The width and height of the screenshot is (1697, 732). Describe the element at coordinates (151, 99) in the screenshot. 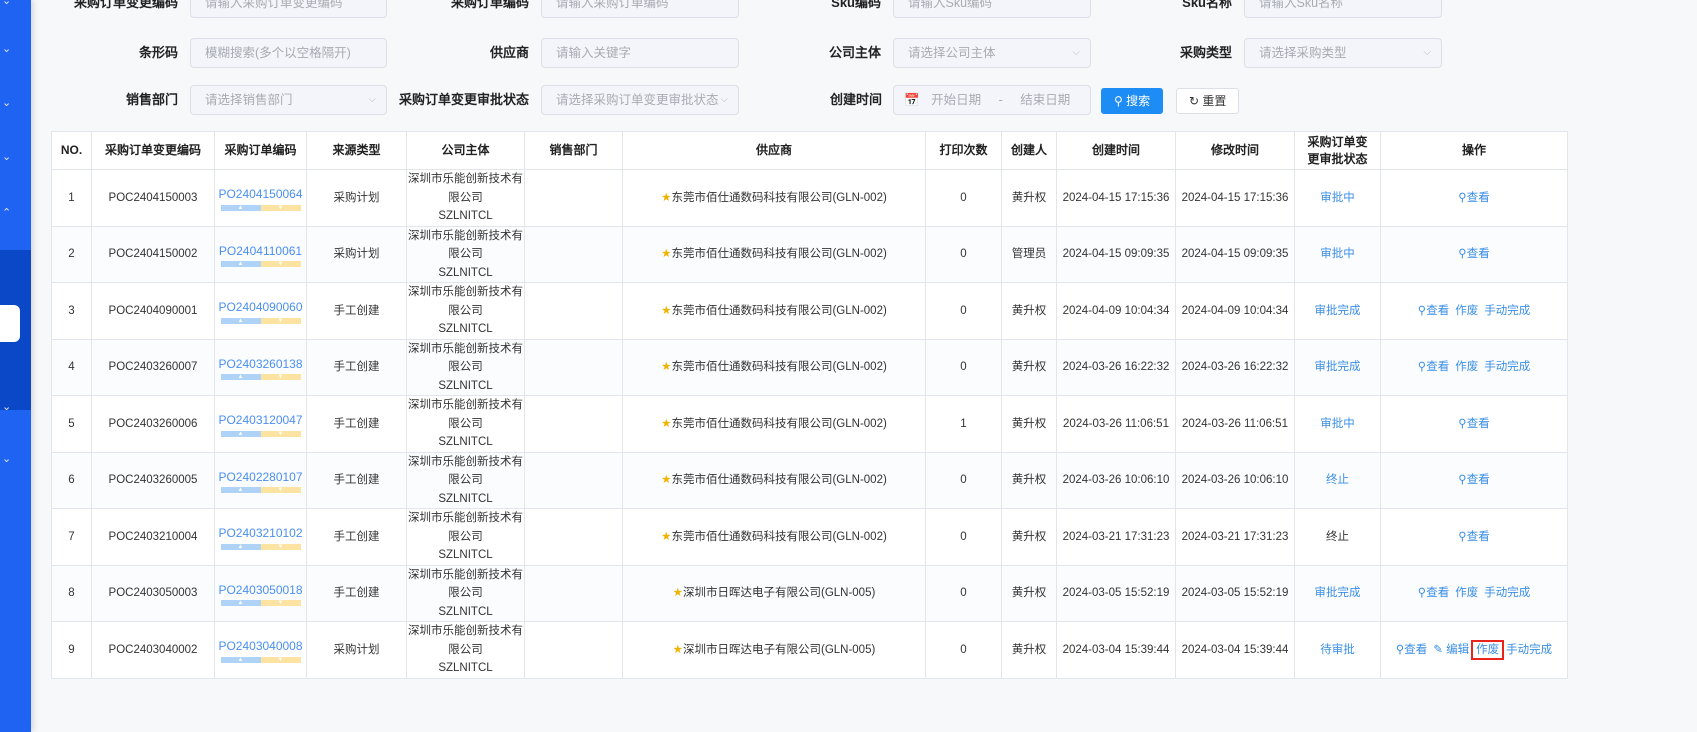

I see `filter-label: 销售部门` at that location.